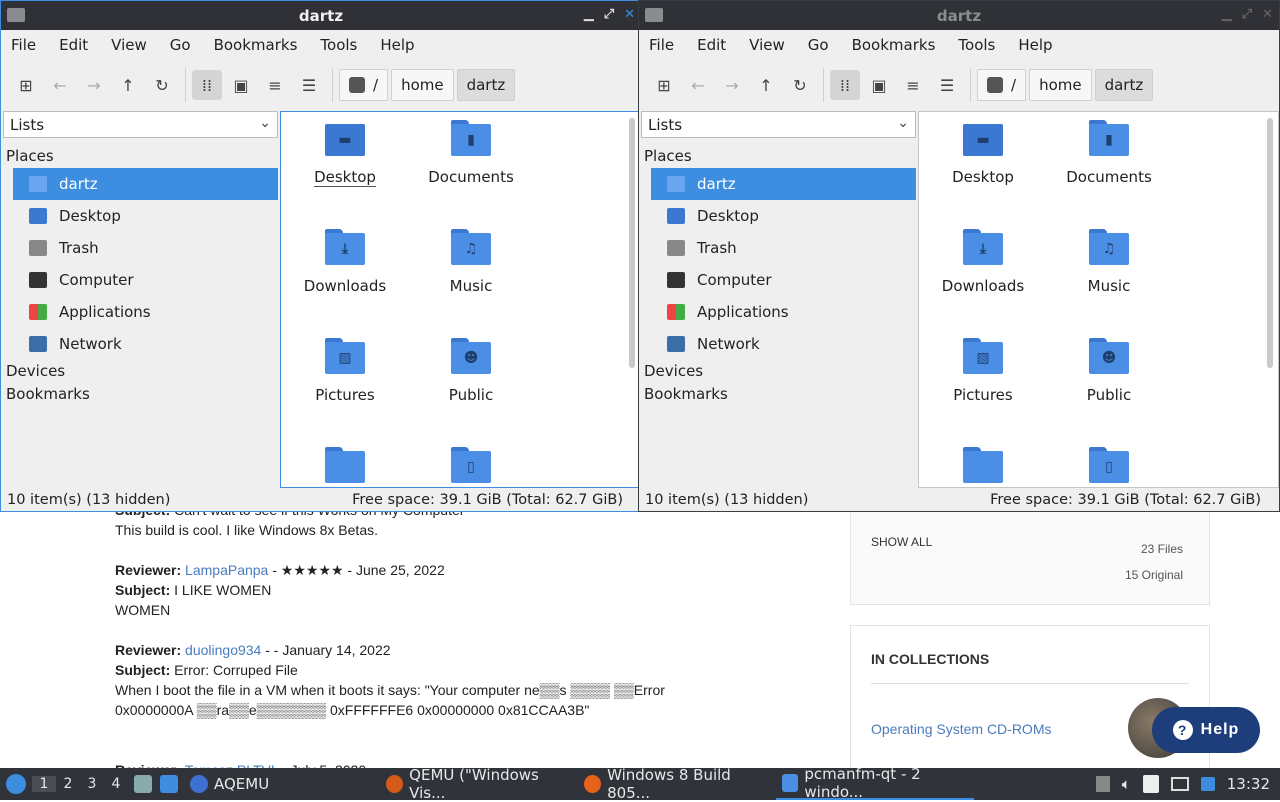 The height and width of the screenshot is (802, 1280). Describe the element at coordinates (116, 784) in the screenshot. I see `workspace-4: 4` at that location.